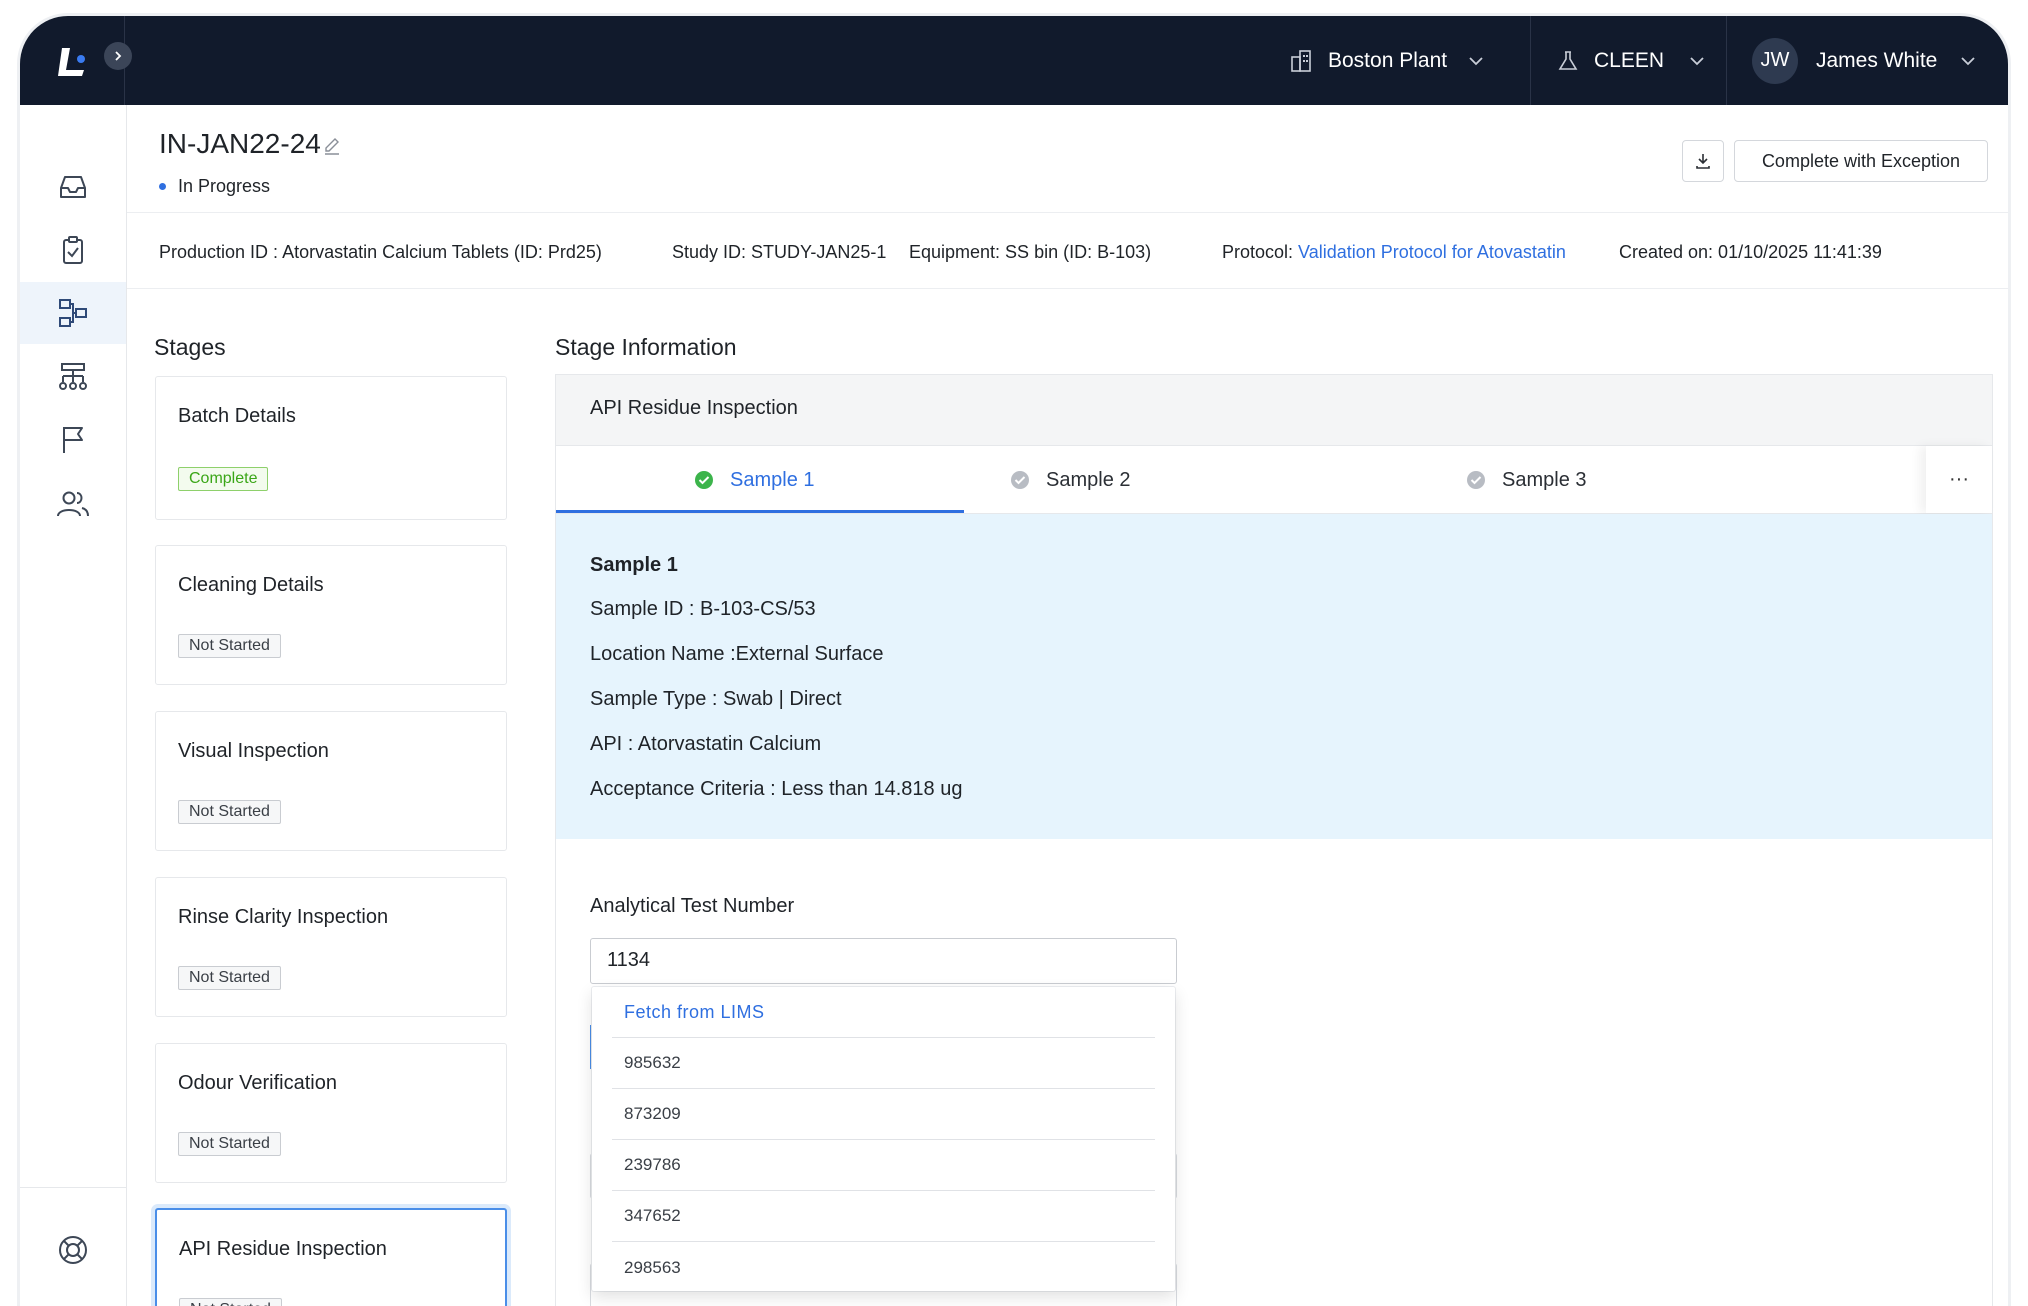 This screenshot has height=1306, width=2028. Describe the element at coordinates (883, 1012) in the screenshot. I see `fetch-from-lims-option: Fetch from LIMS` at that location.